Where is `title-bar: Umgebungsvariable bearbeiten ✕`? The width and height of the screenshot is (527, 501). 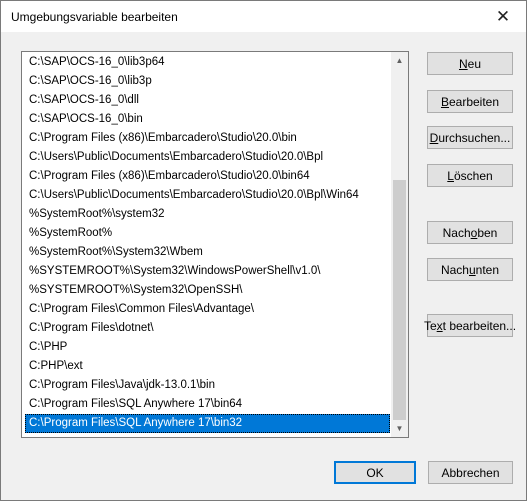
title-bar: Umgebungsvariable bearbeiten ✕ is located at coordinates (263, 16).